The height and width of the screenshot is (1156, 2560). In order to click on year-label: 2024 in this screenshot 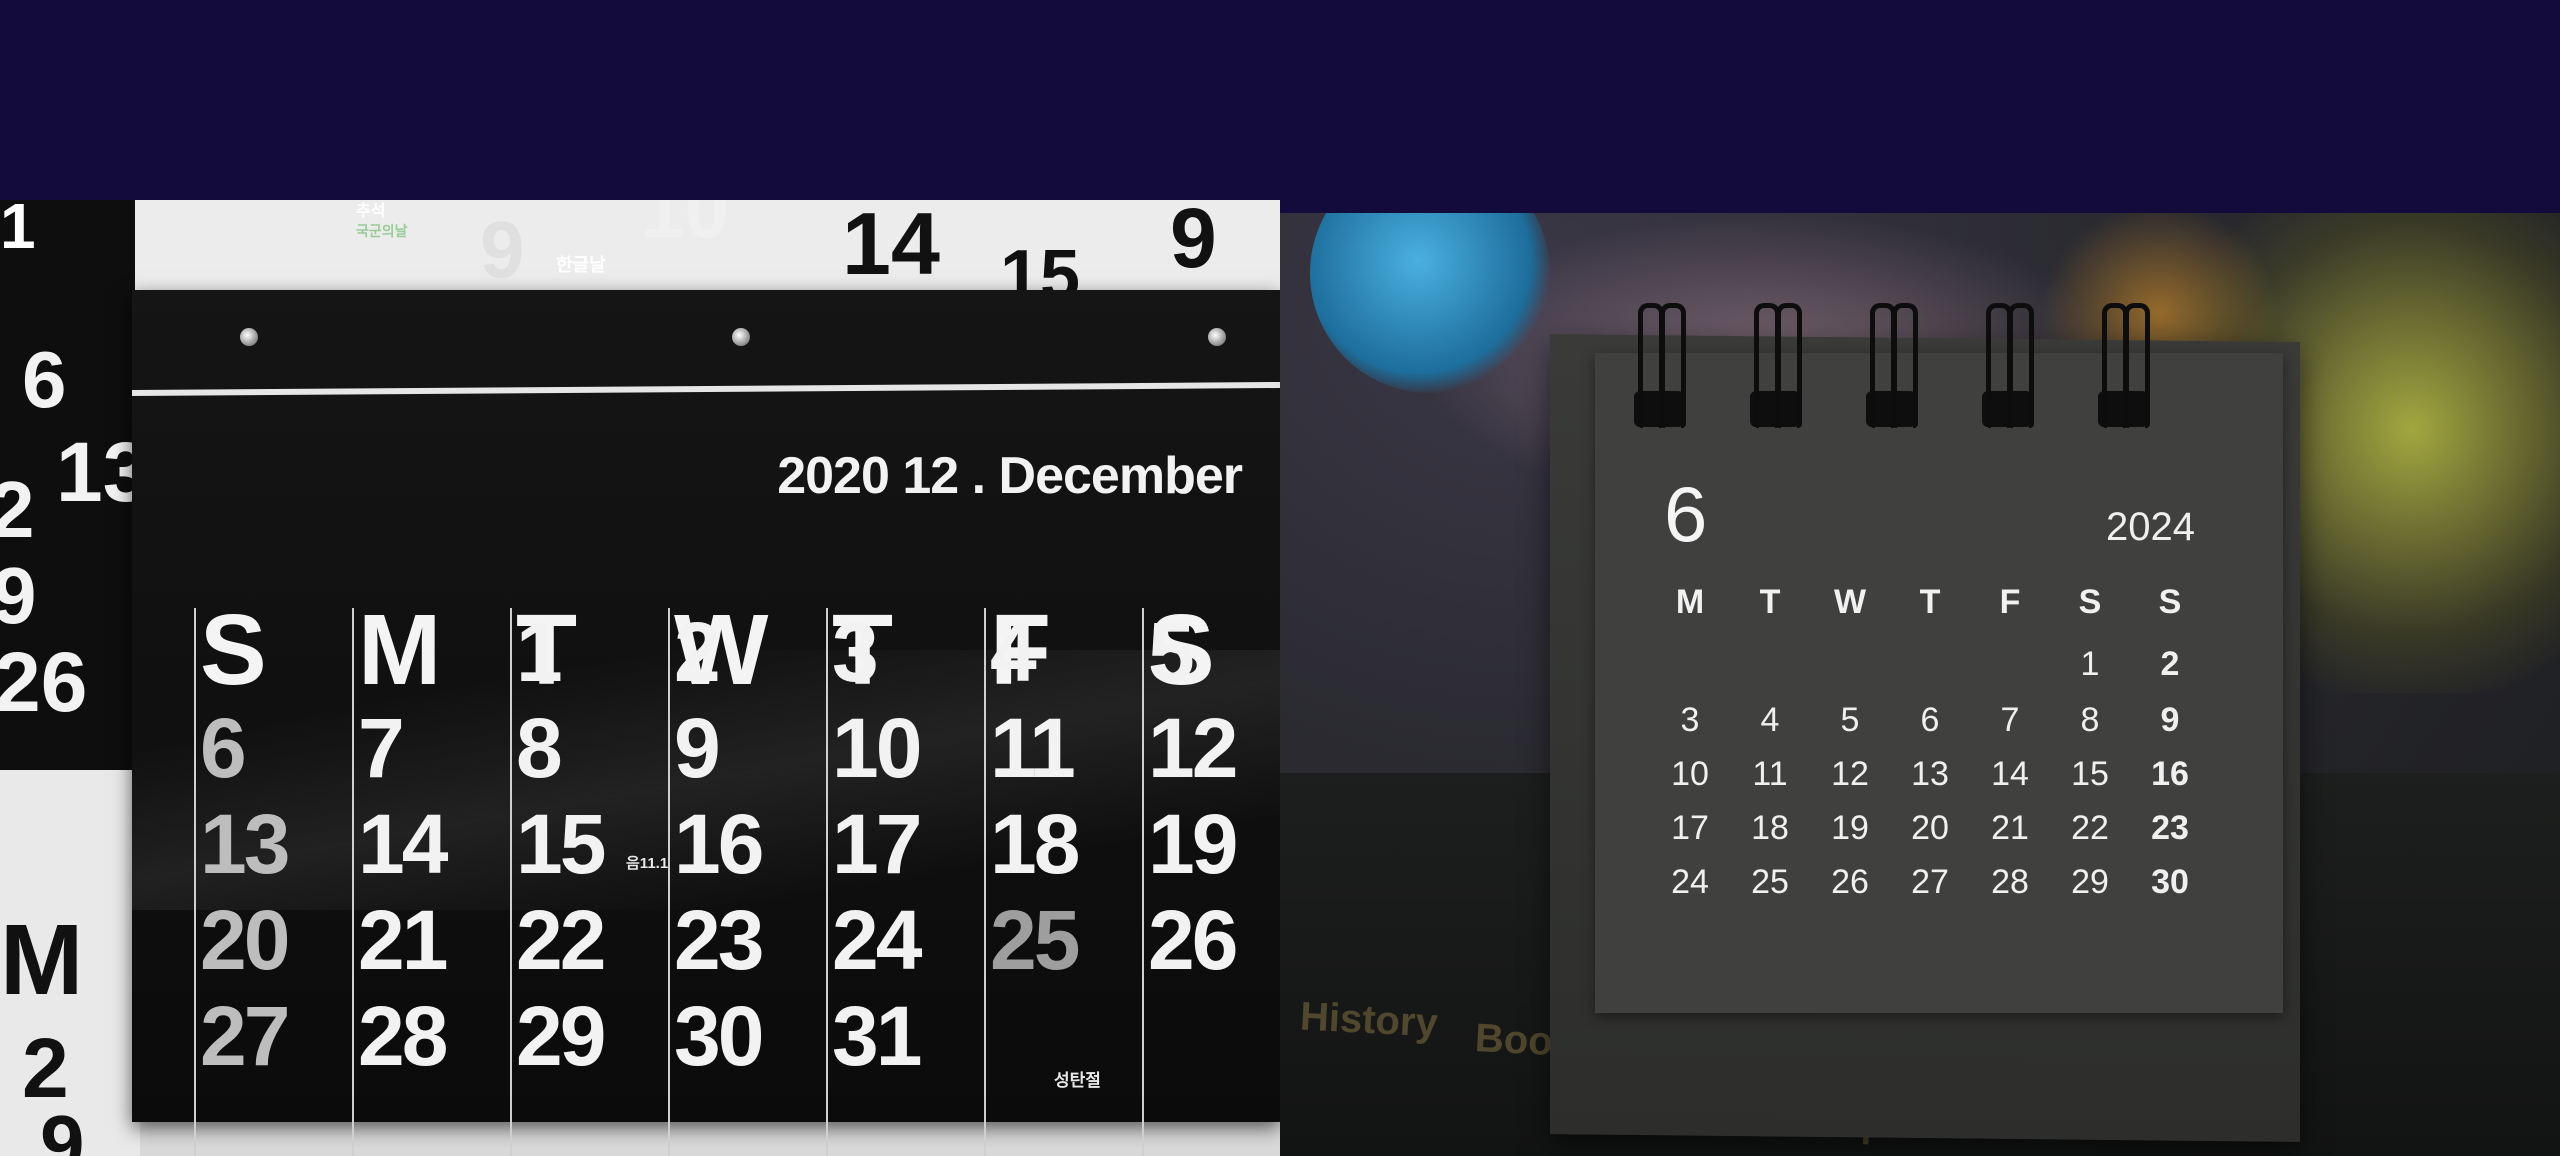, I will do `click(2150, 527)`.